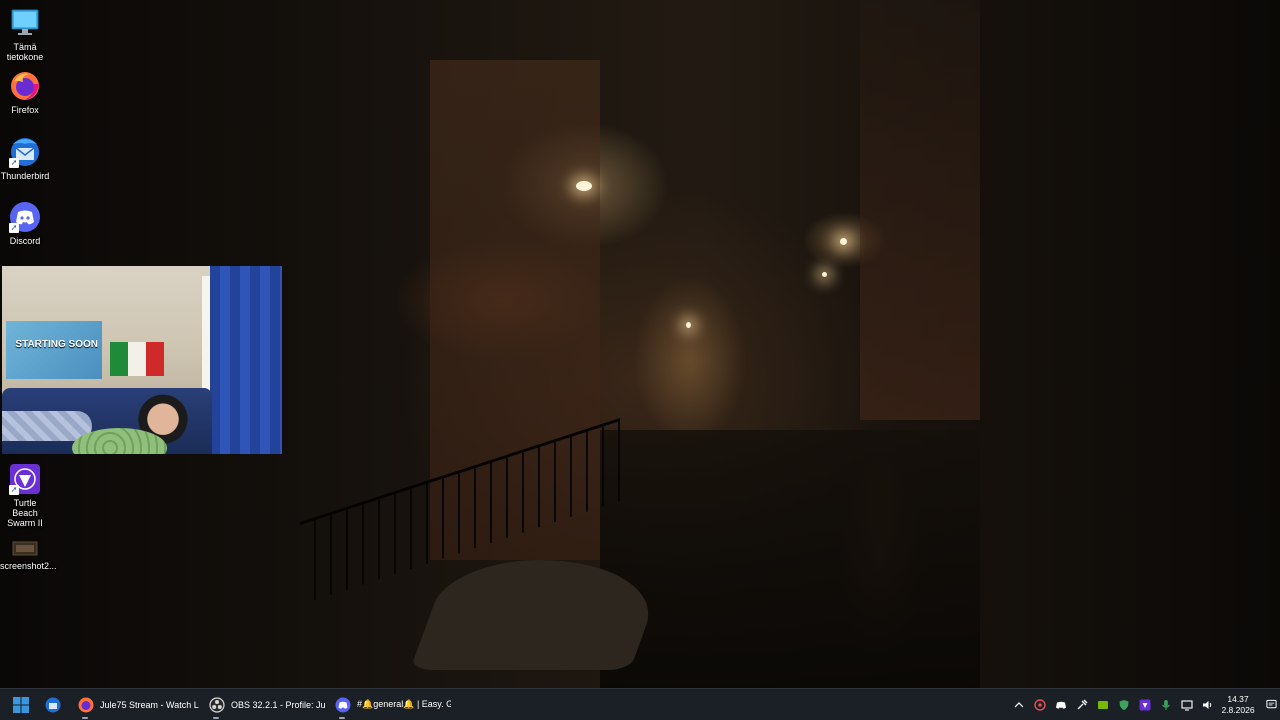 The width and height of the screenshot is (1280, 720). I want to click on desktop-icon-label: Discord, so click(25, 241).